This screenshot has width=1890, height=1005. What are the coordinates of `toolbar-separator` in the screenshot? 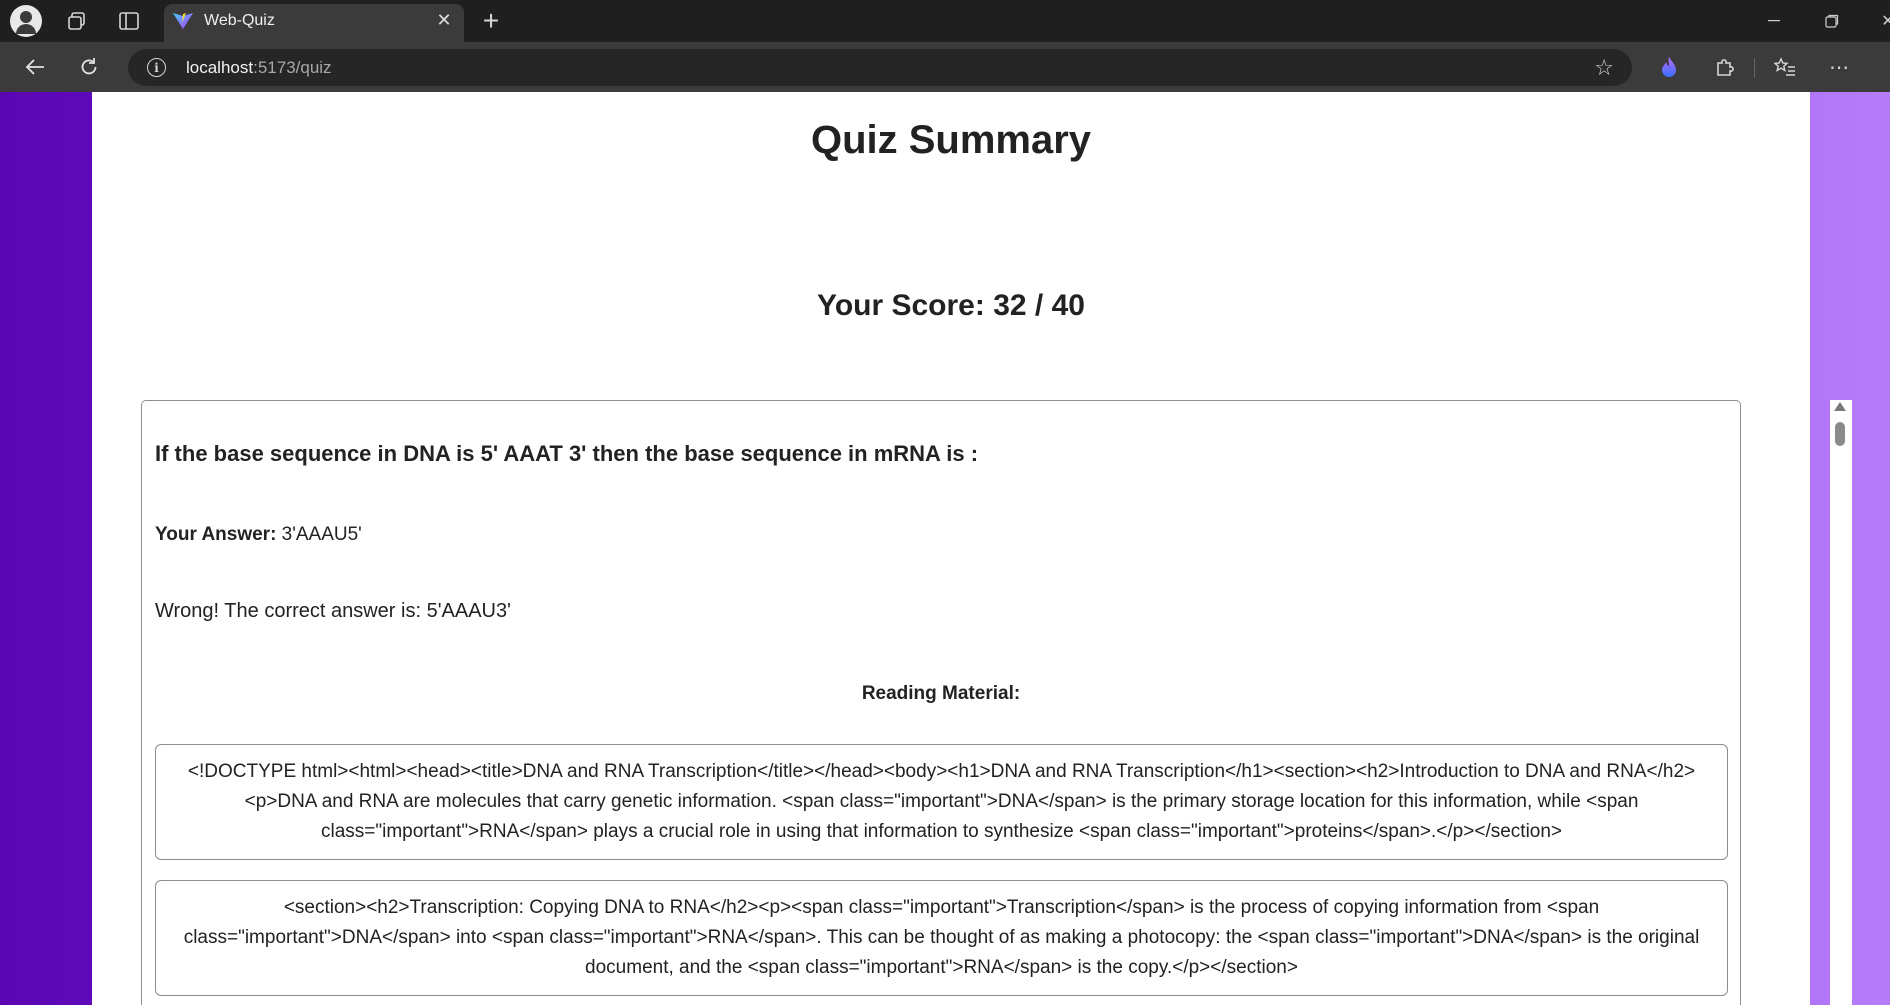 It's located at (1754, 68).